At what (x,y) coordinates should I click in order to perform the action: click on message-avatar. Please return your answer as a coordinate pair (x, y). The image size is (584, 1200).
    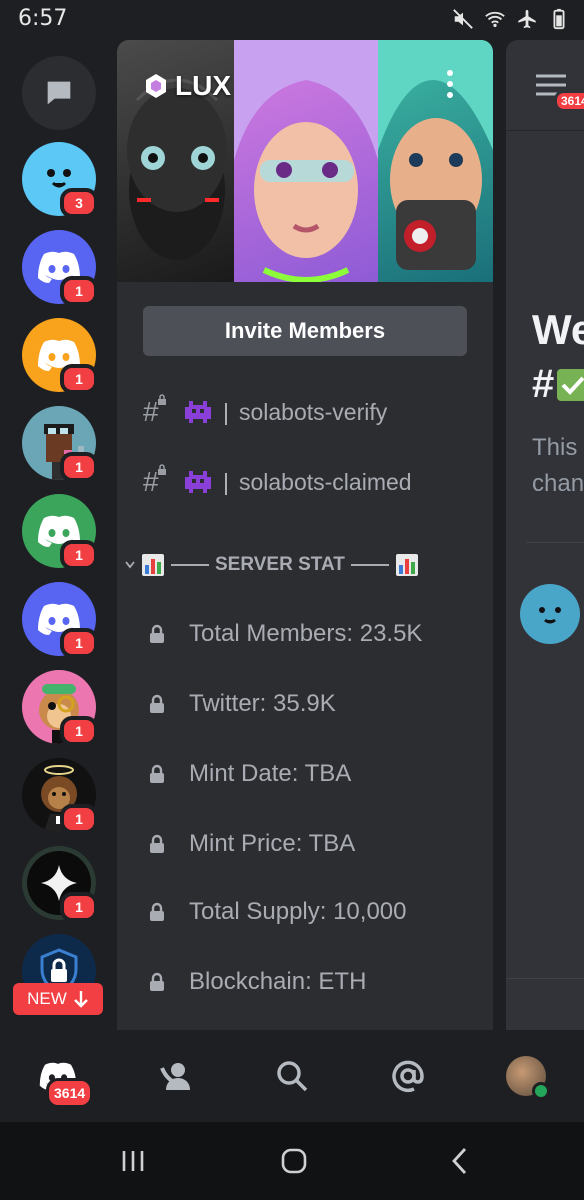
    Looking at the image, I should click on (550, 614).